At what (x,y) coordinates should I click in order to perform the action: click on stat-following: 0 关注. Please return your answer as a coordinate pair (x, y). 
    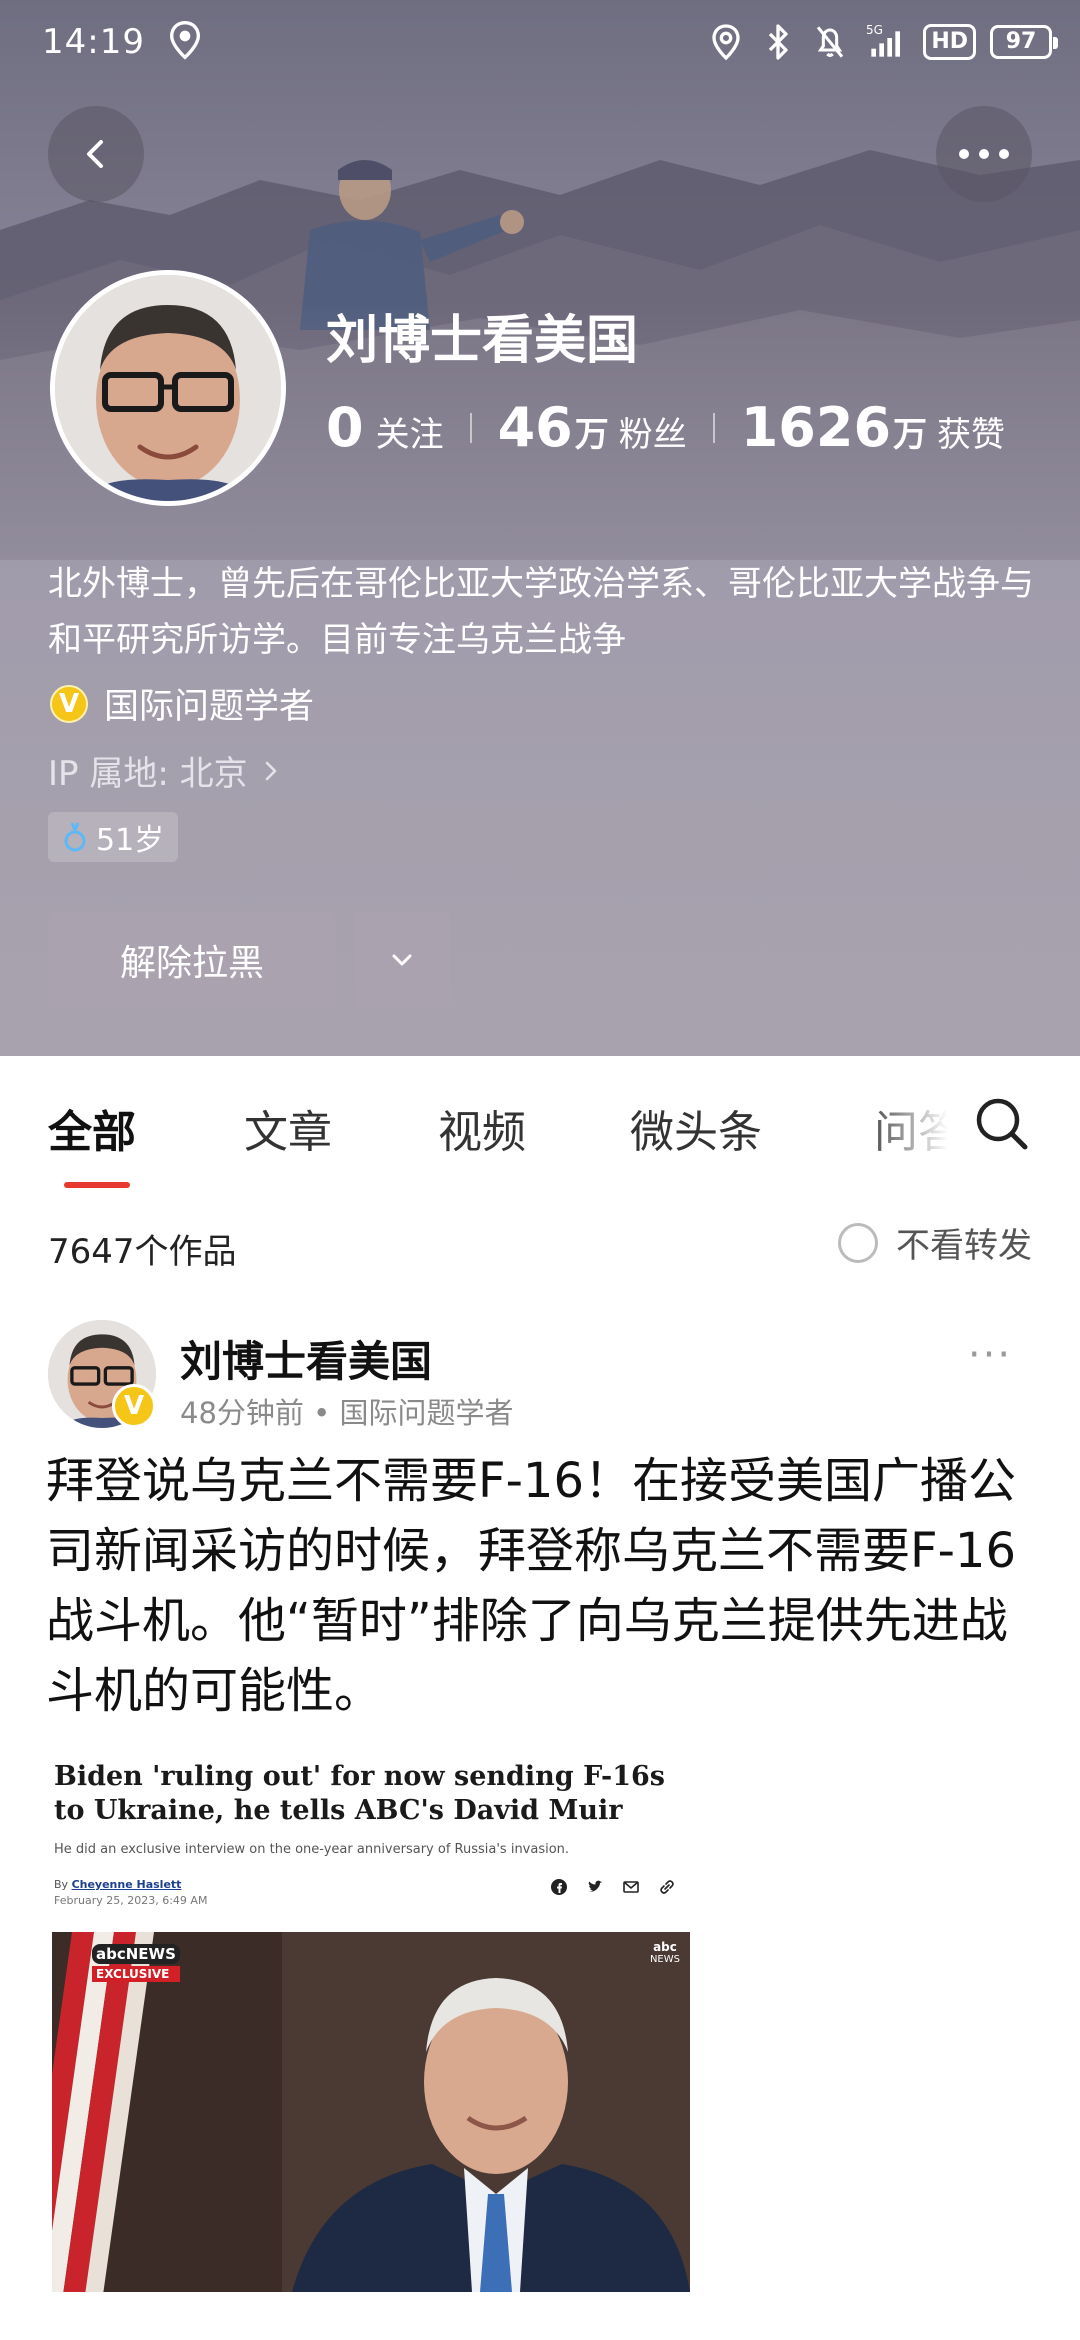
    Looking at the image, I should click on (385, 427).